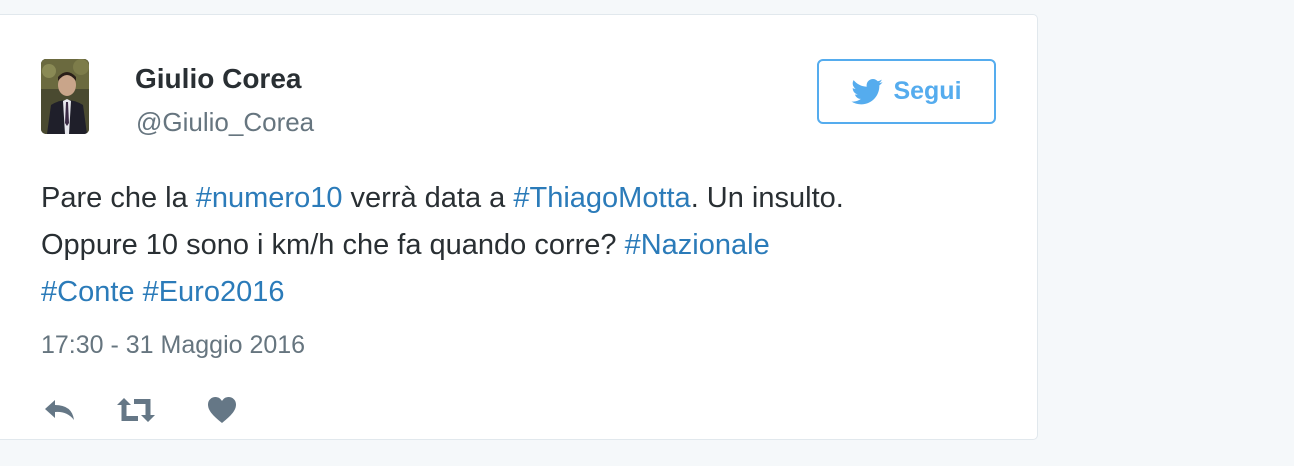  I want to click on tweet-text-segment: . Un insulto., so click(767, 198).